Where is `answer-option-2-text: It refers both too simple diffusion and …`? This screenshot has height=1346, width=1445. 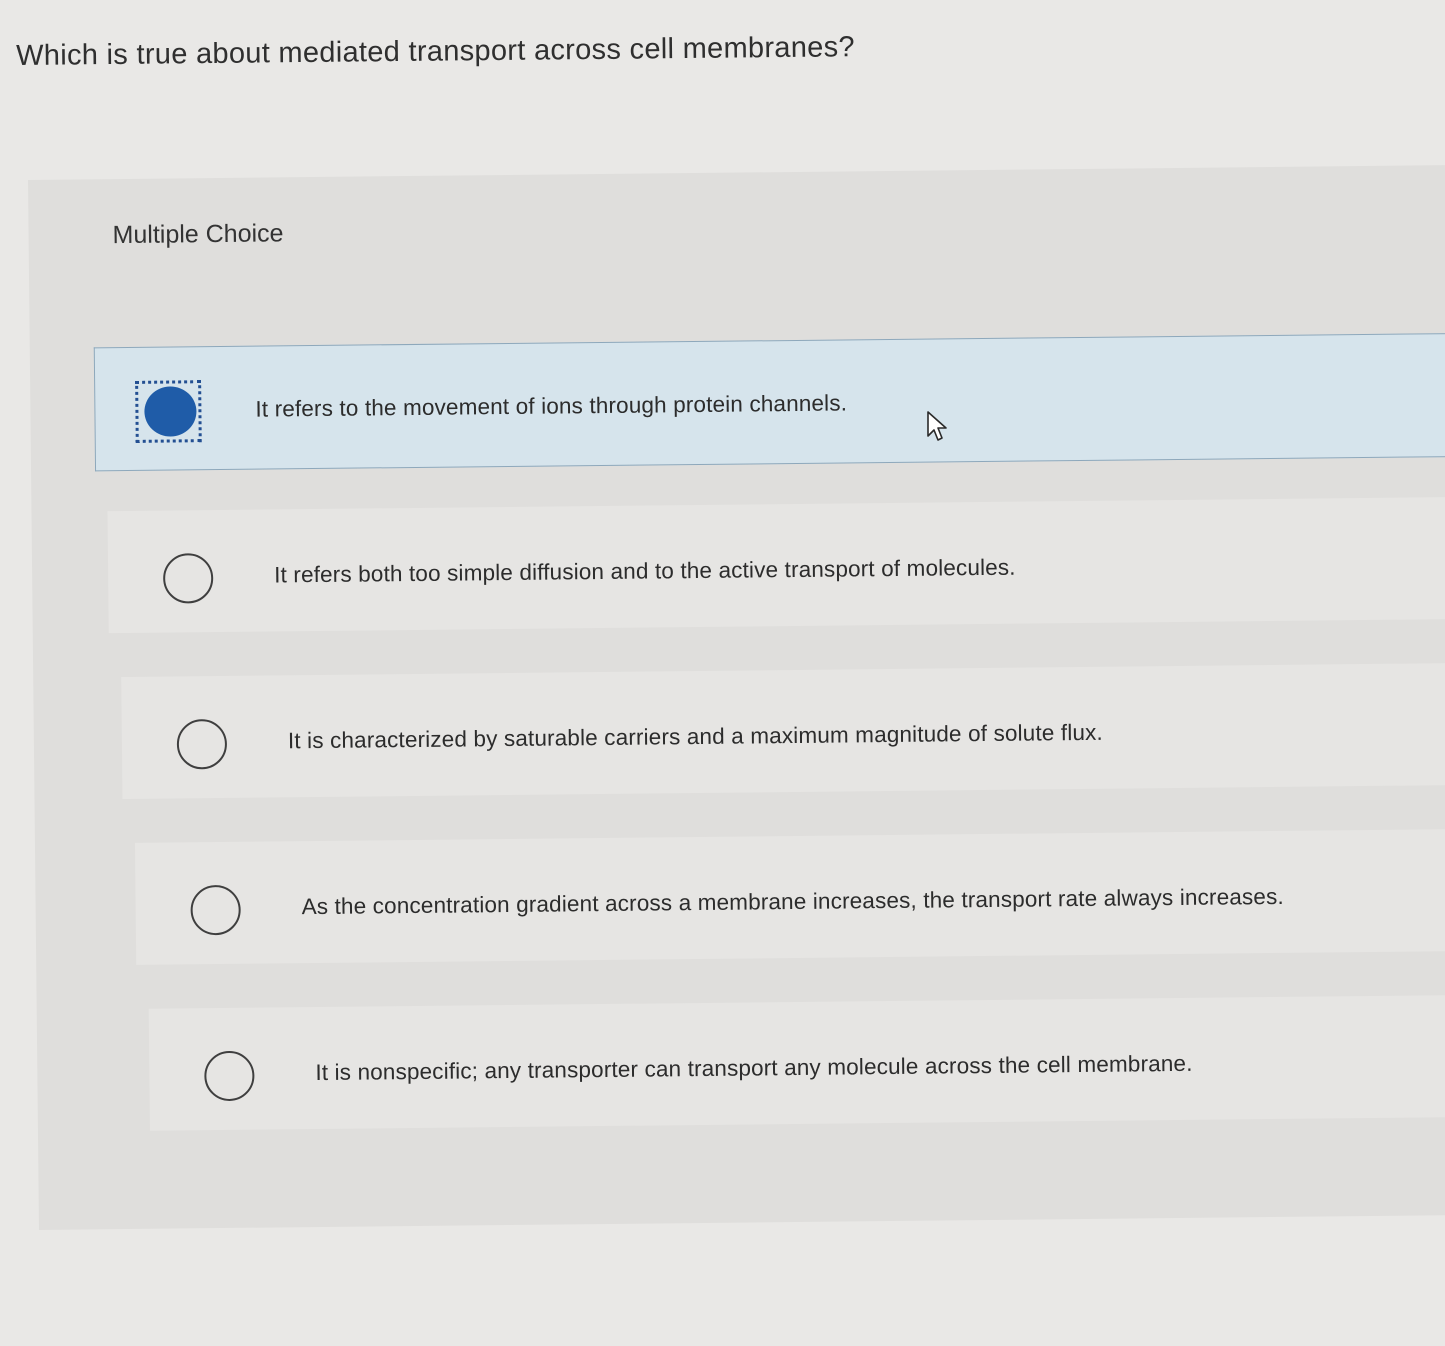
answer-option-2-text: It refers both too simple diffusion and … is located at coordinates (645, 571).